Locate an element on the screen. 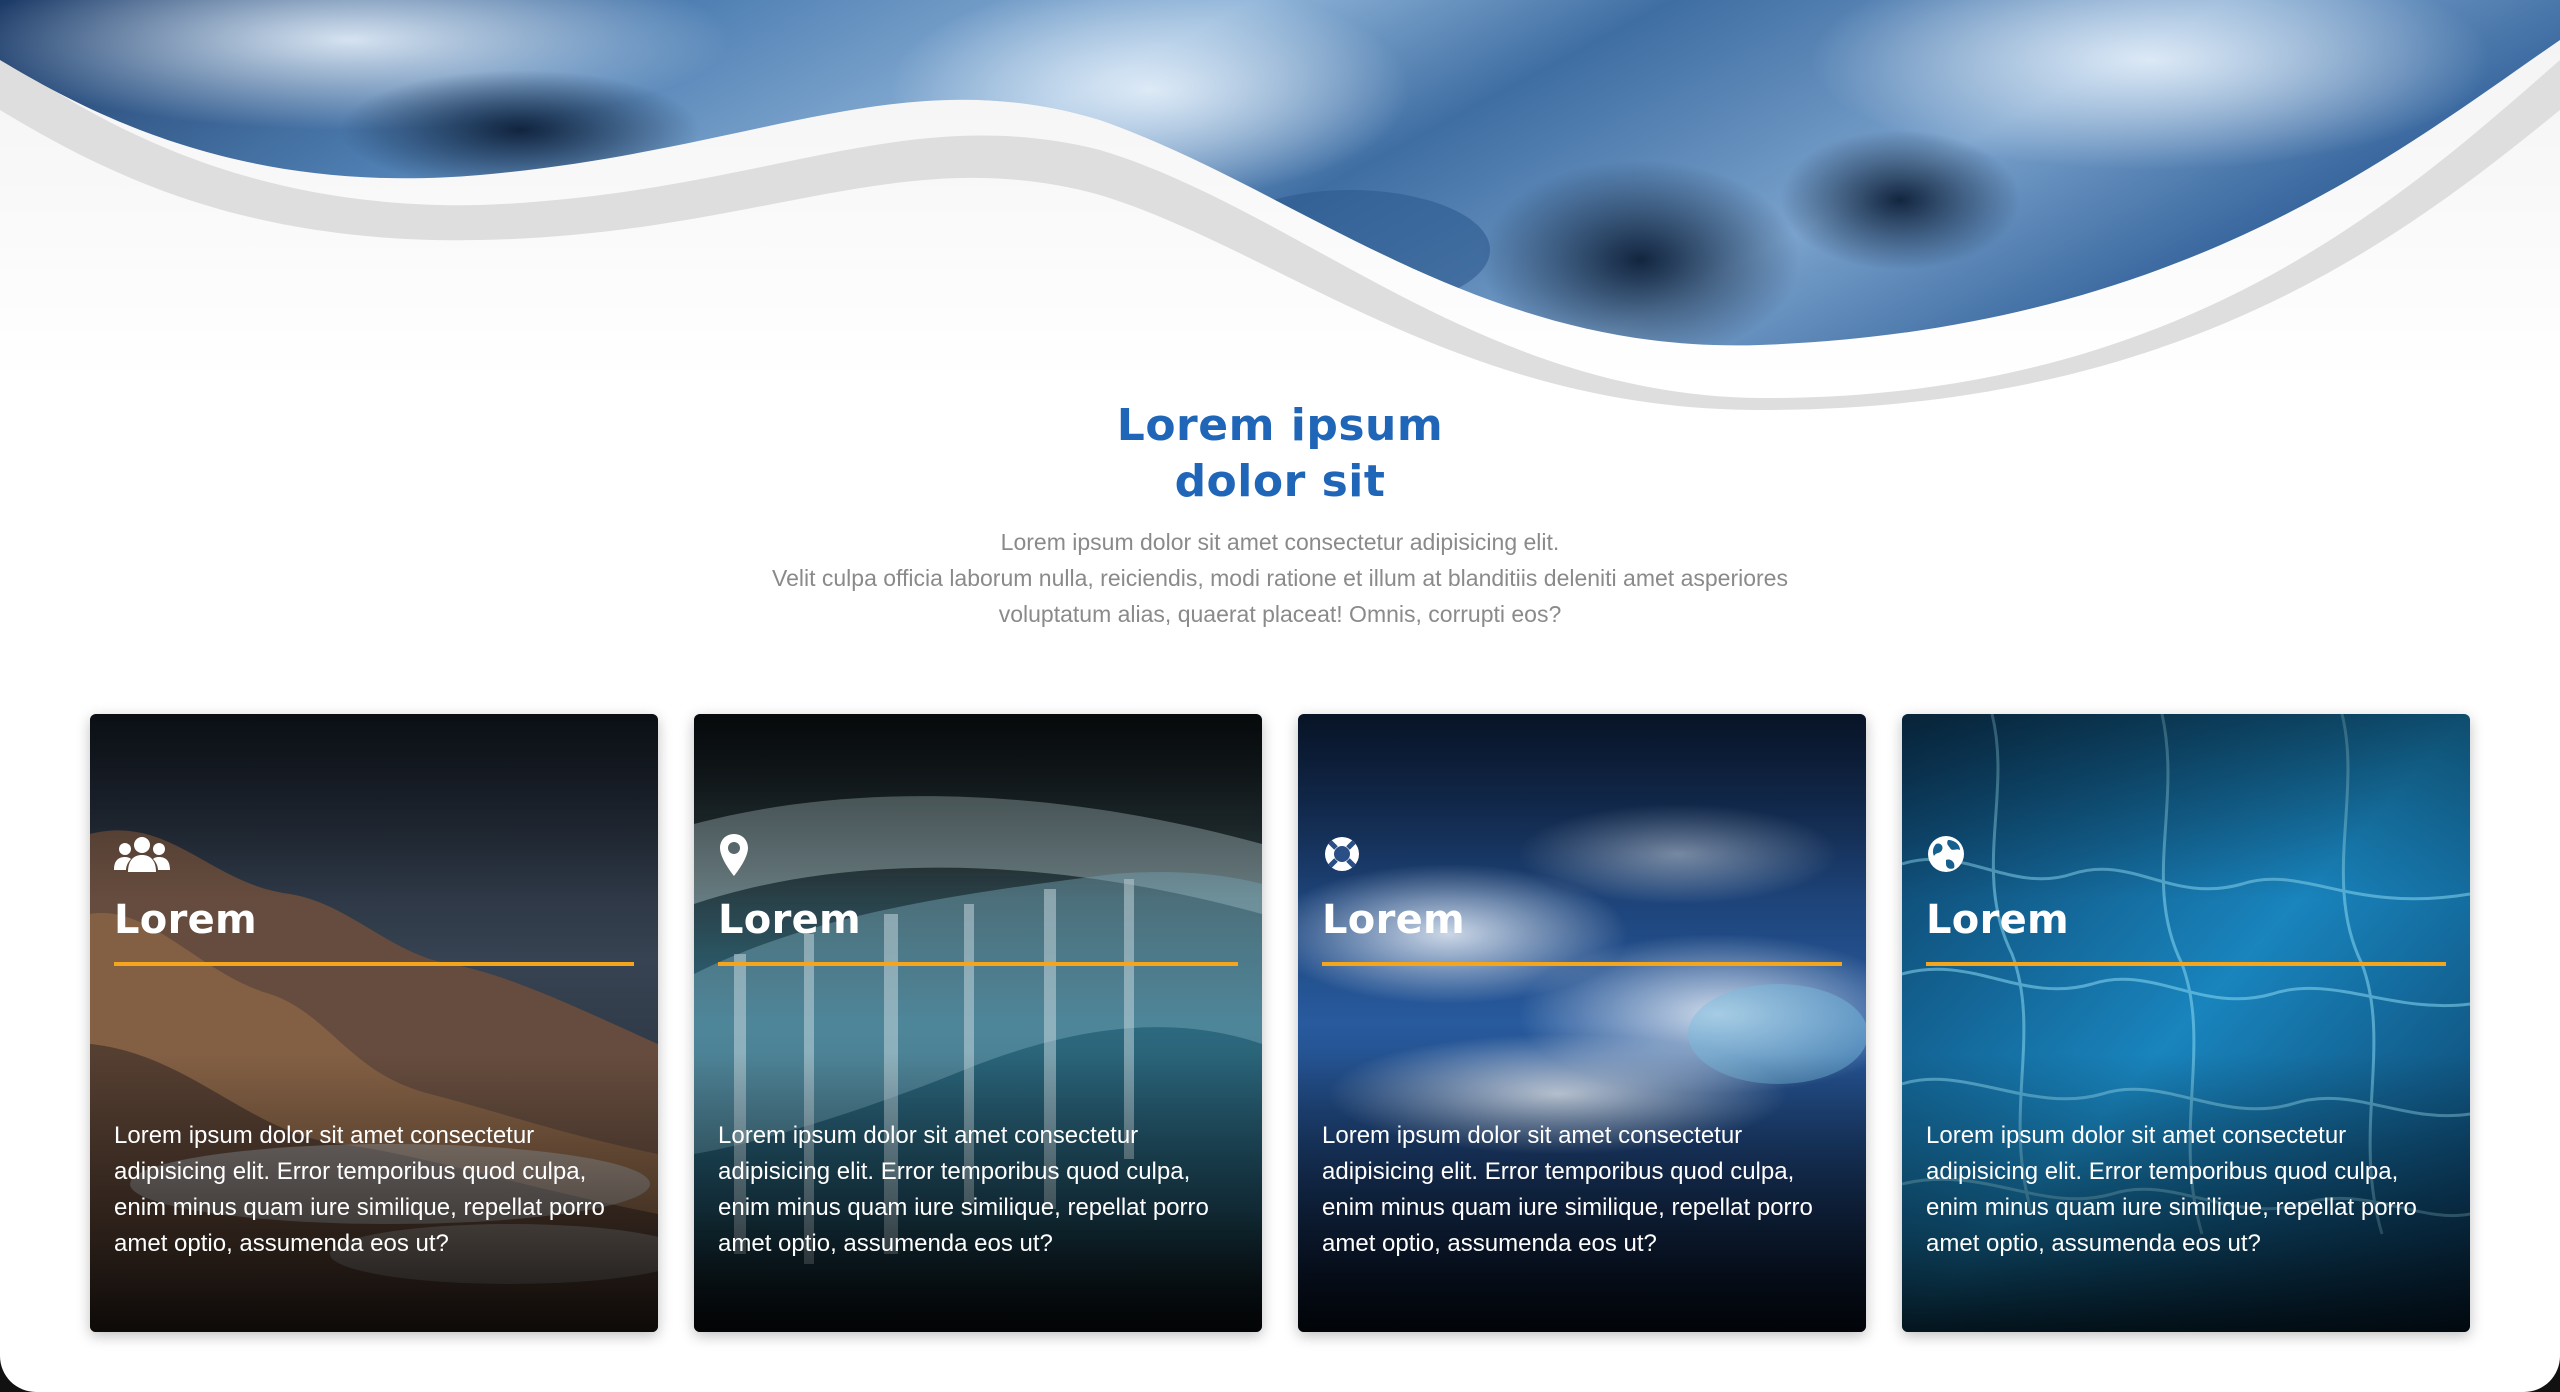 This screenshot has width=2560, height=1392. section-title-line2: dolor sit is located at coordinates (1280, 481).